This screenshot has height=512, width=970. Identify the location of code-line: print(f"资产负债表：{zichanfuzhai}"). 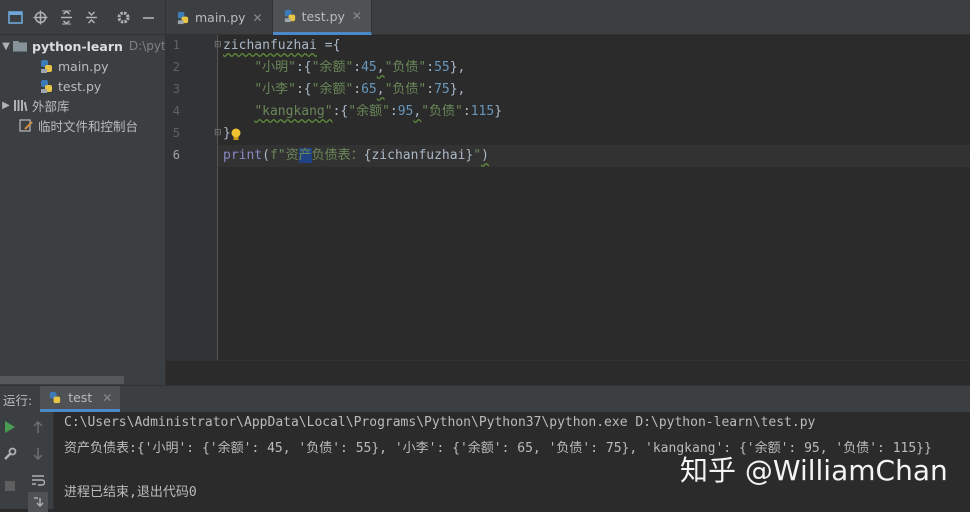
(356, 156).